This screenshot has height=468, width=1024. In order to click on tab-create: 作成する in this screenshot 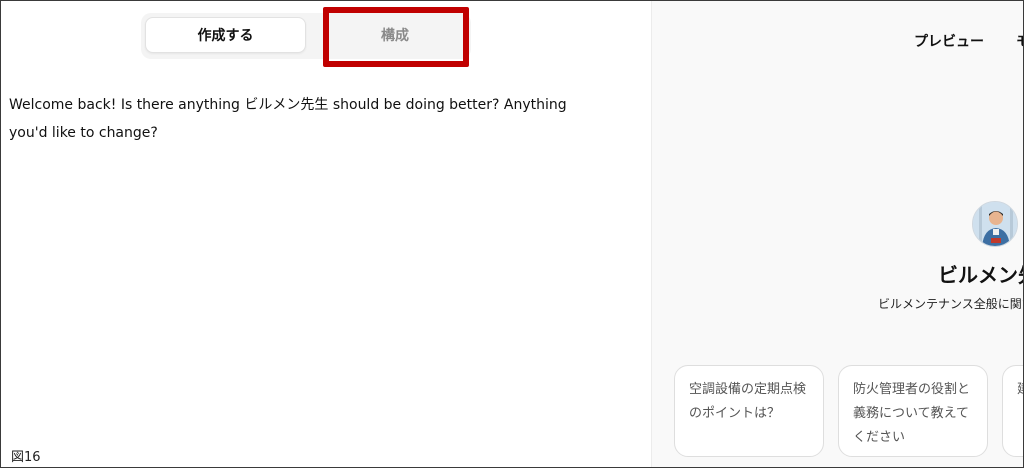, I will do `click(225, 35)`.